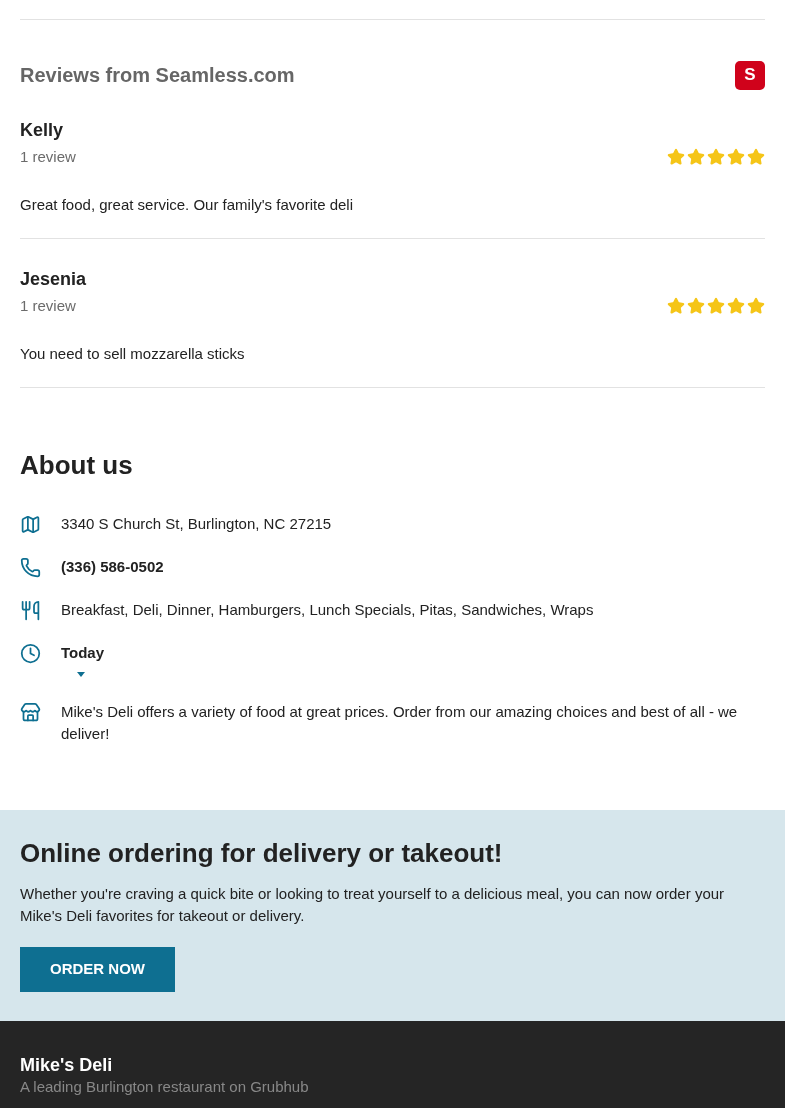  What do you see at coordinates (30, 712) in the screenshot?
I see `store-icon` at bounding box center [30, 712].